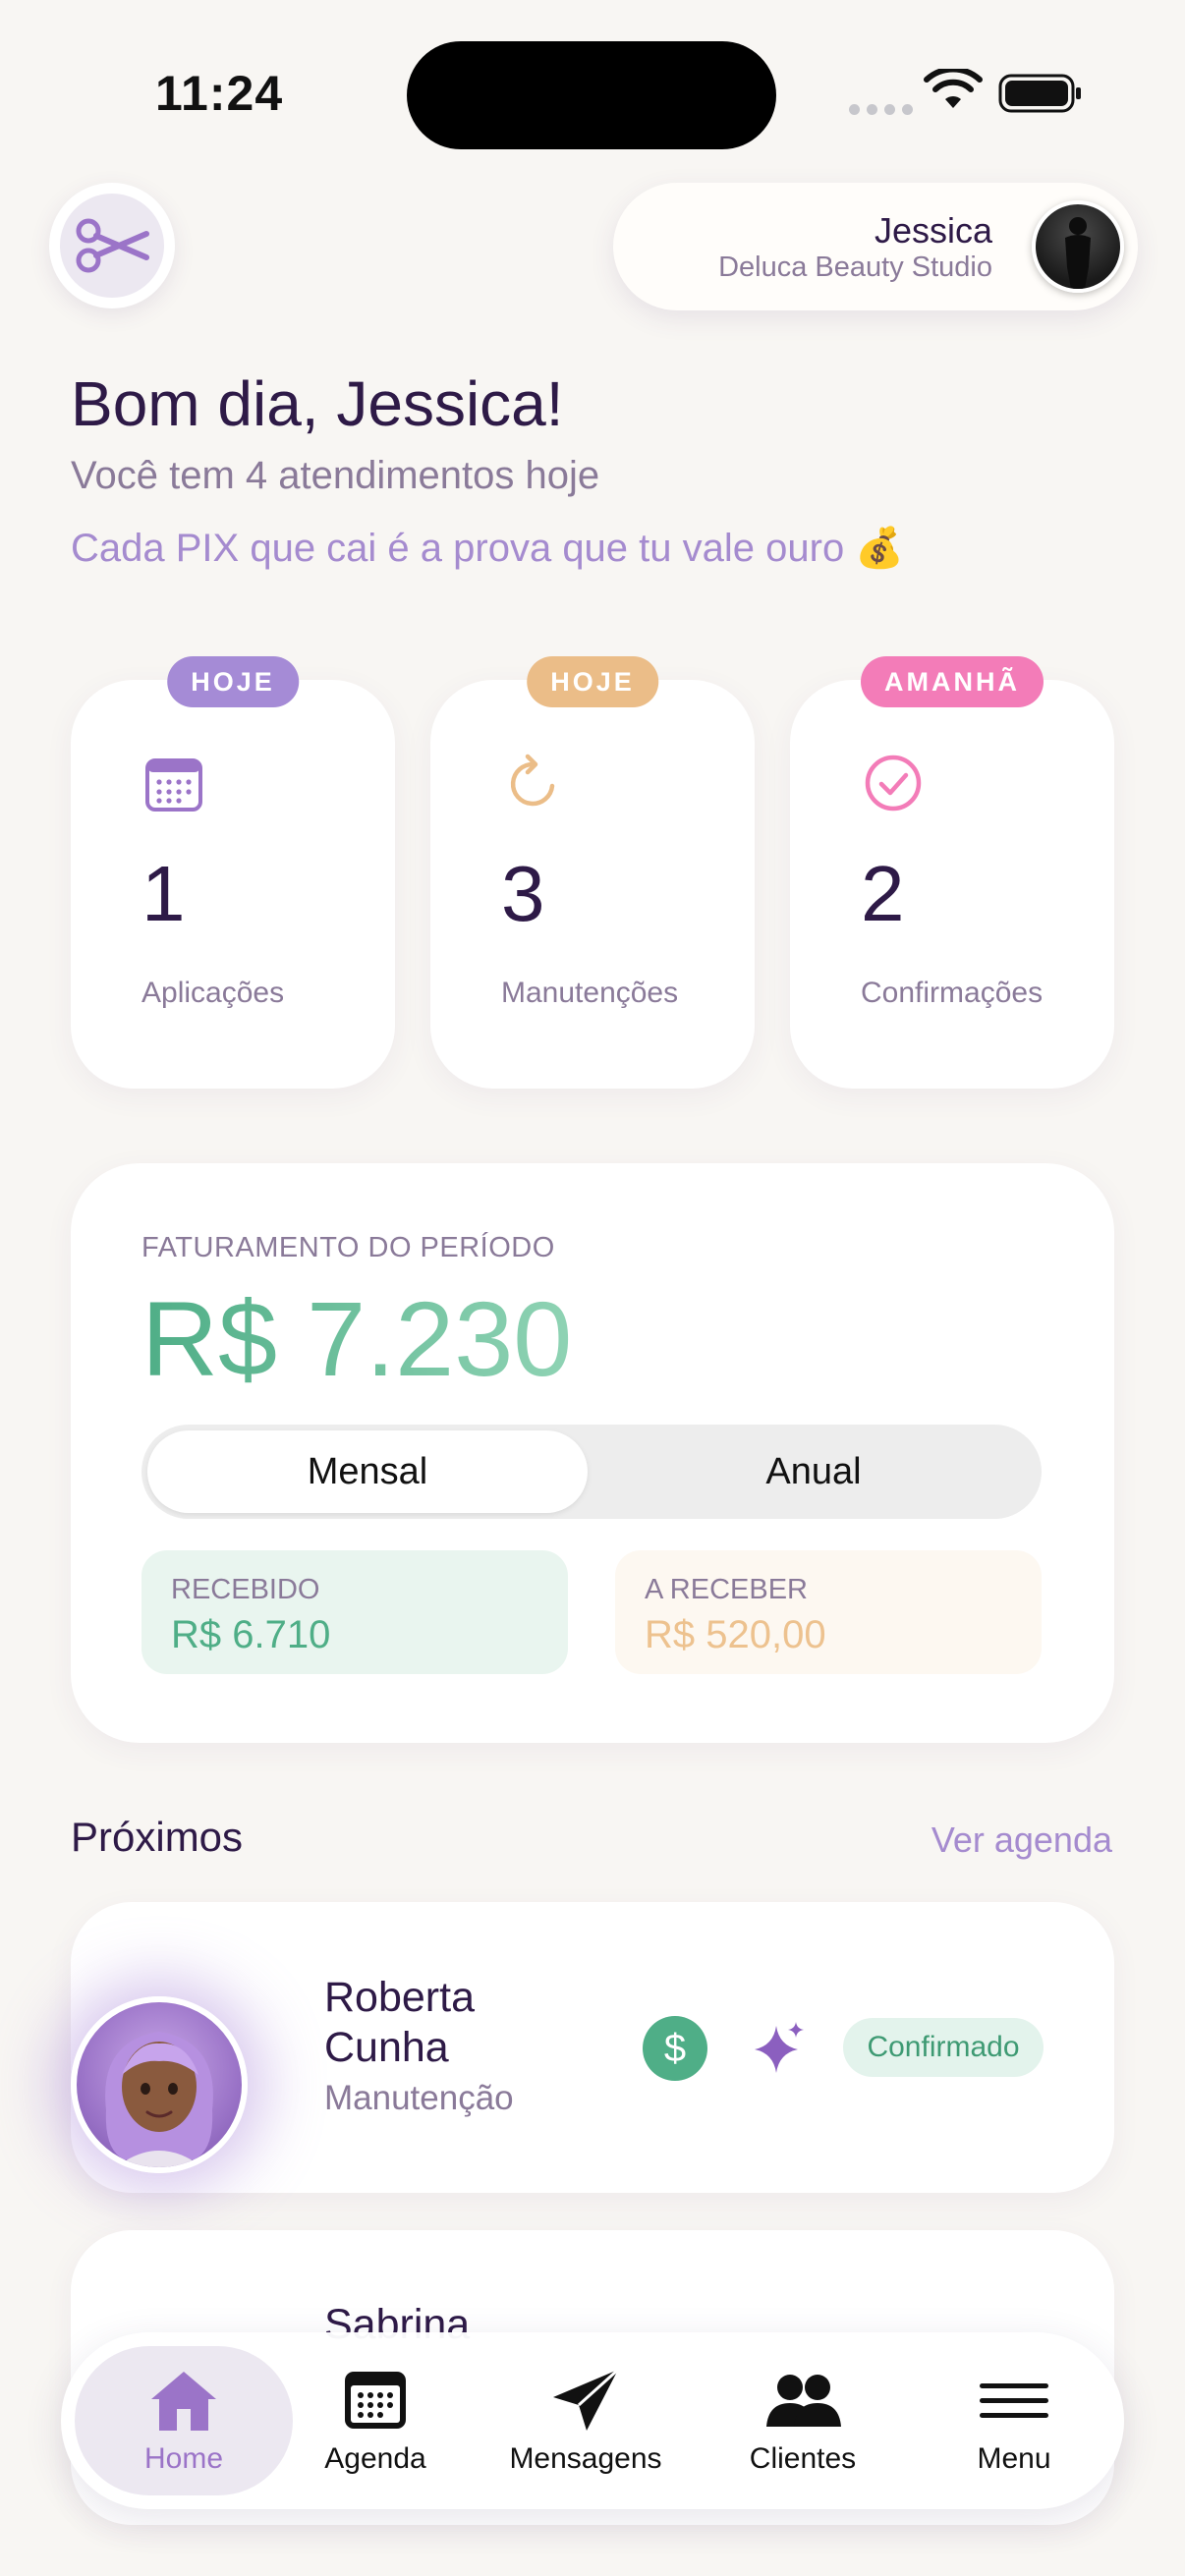 This screenshot has width=1185, height=2576. Describe the element at coordinates (883, 893) in the screenshot. I see `stat-value: 2` at that location.